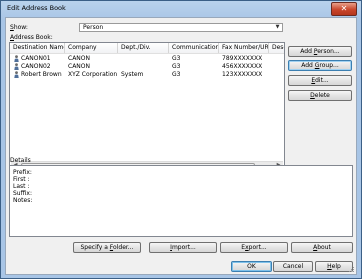  What do you see at coordinates (132, 74) in the screenshot?
I see `cell-dept: System` at bounding box center [132, 74].